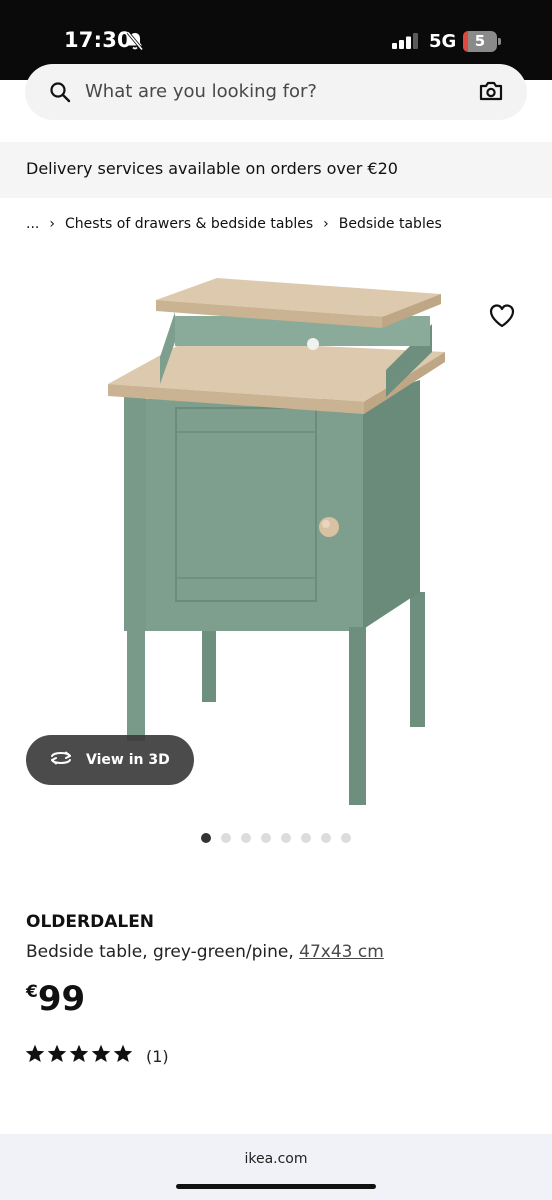  Describe the element at coordinates (276, 838) in the screenshot. I see `carousel-dots` at that location.